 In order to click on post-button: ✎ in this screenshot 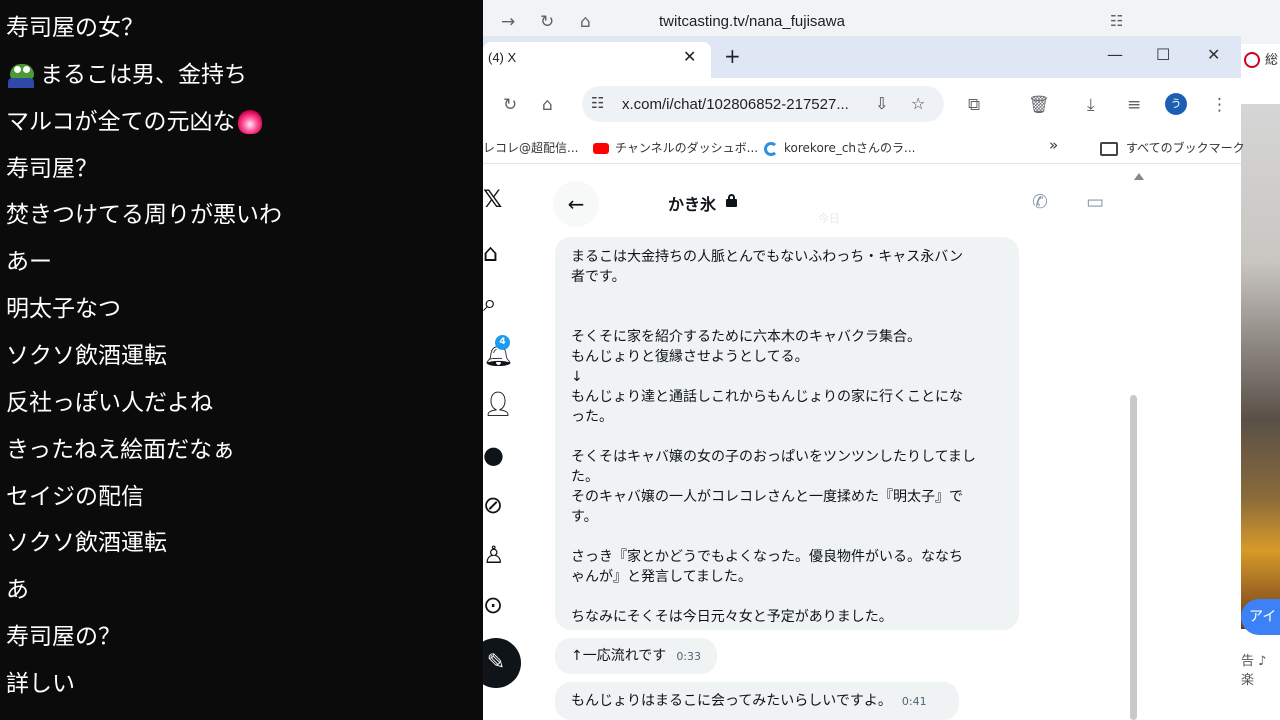, I will do `click(502, 663)`.